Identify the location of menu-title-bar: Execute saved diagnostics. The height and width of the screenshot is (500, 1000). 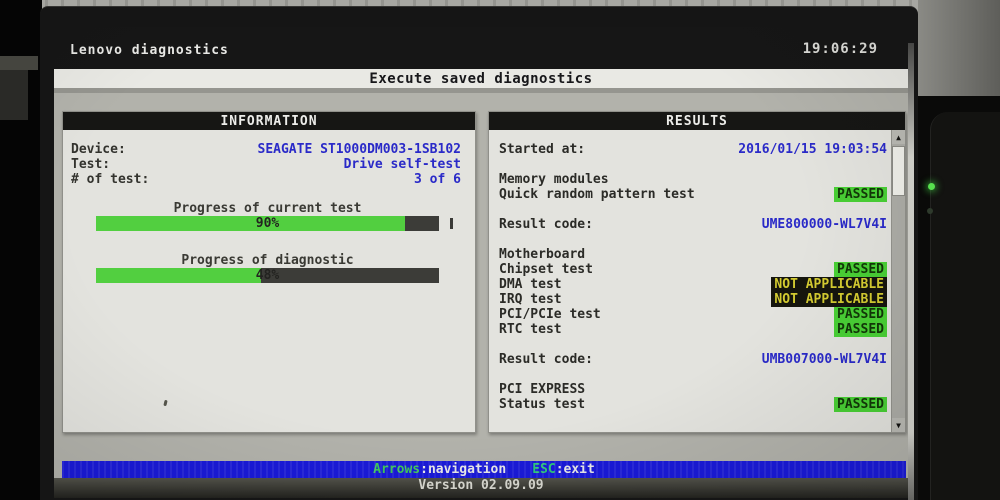
(481, 78).